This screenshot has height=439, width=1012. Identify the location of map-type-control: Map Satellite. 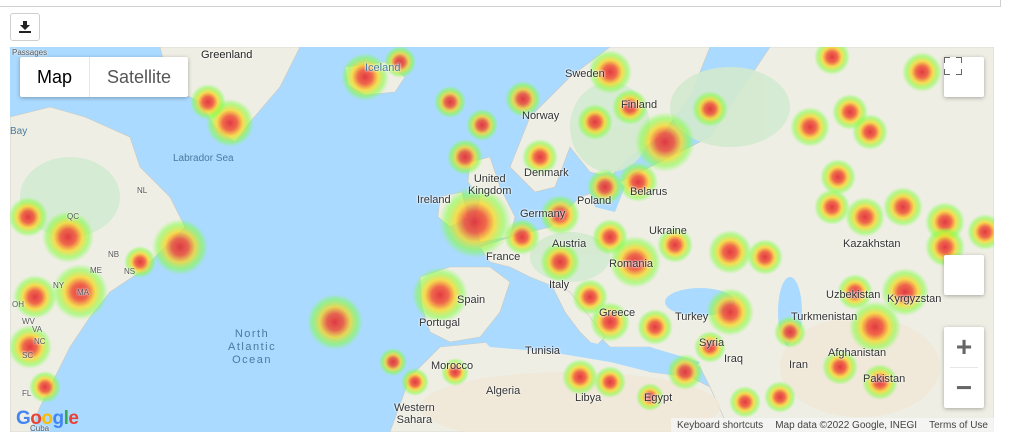
(104, 77).